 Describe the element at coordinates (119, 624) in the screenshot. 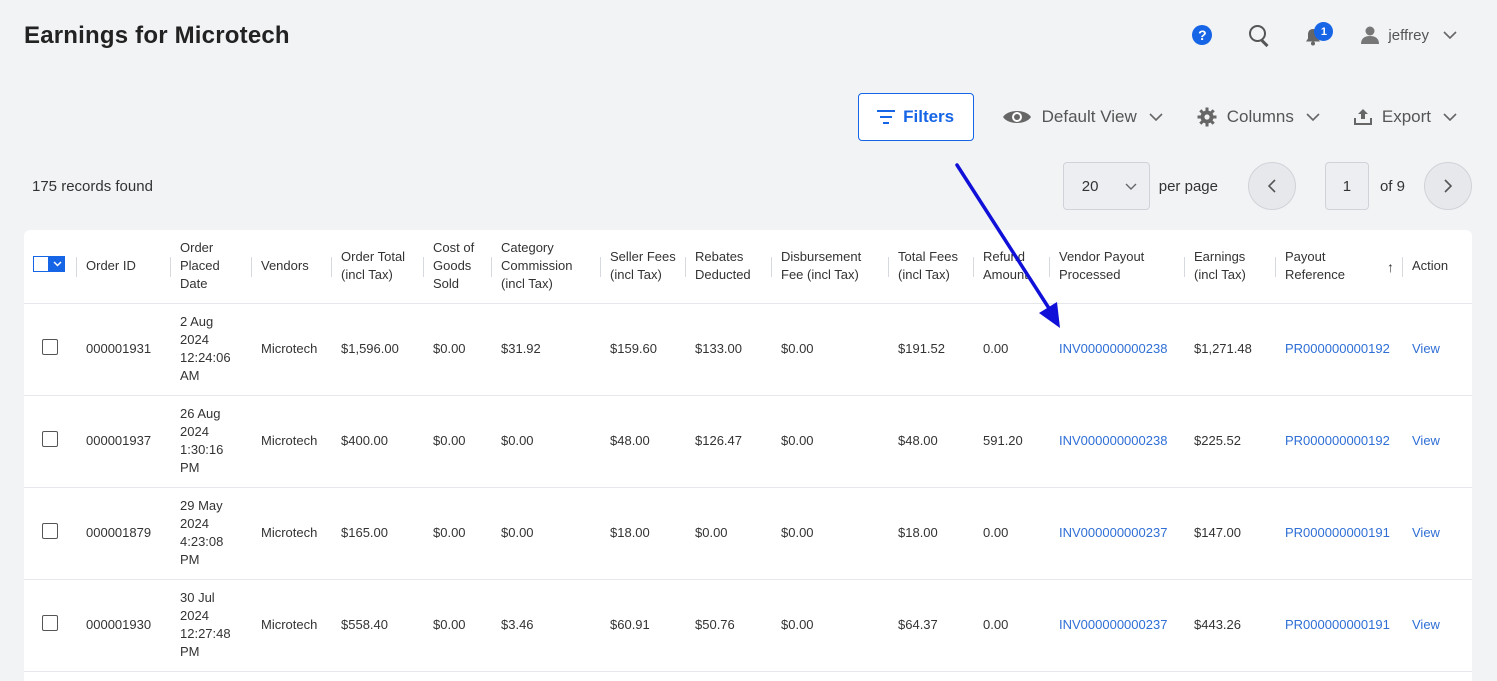

I see `order-id-cell: 000001930` at that location.